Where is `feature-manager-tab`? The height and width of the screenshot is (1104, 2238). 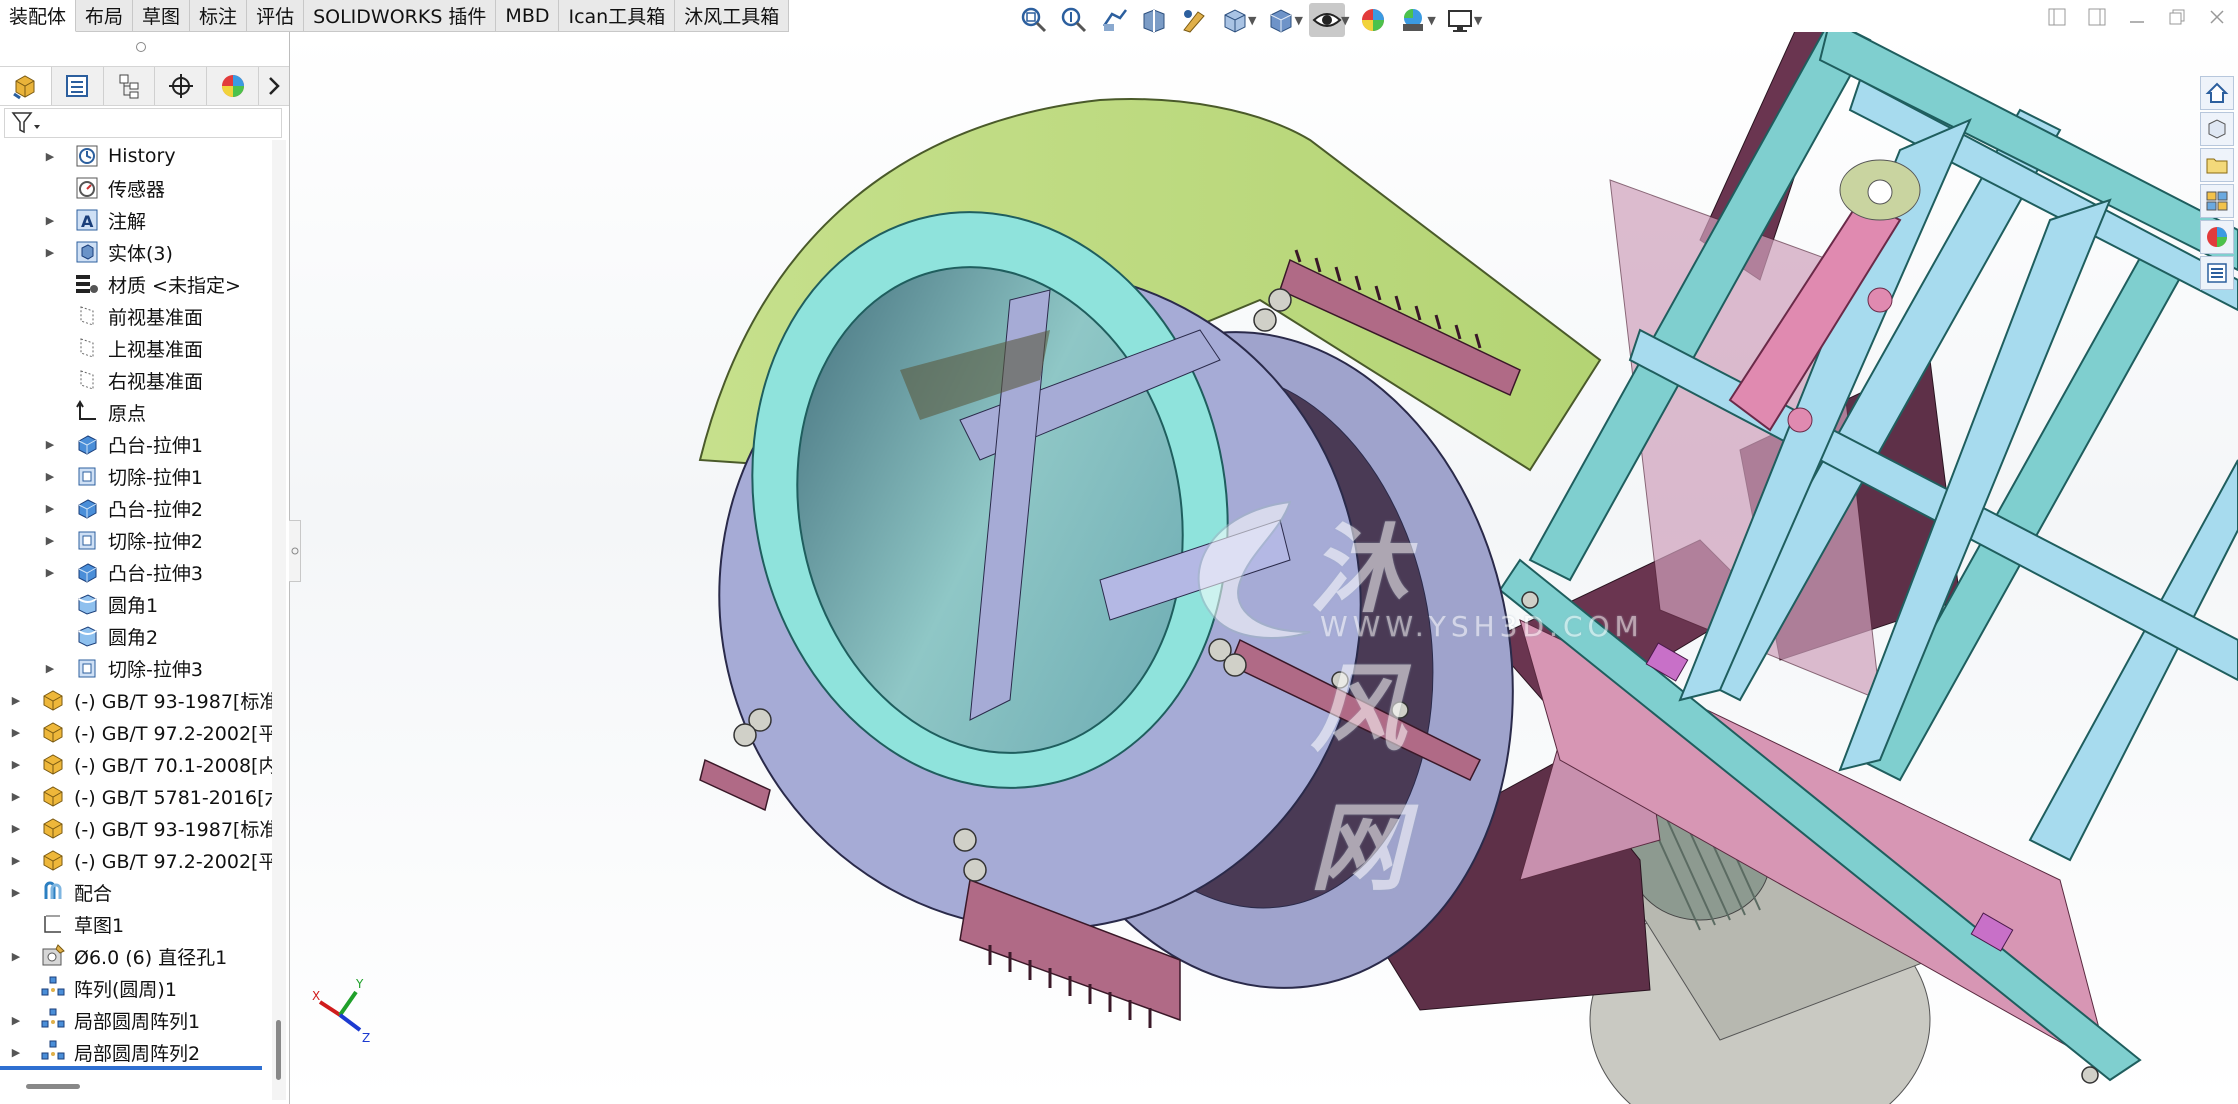
feature-manager-tab is located at coordinates (26, 86).